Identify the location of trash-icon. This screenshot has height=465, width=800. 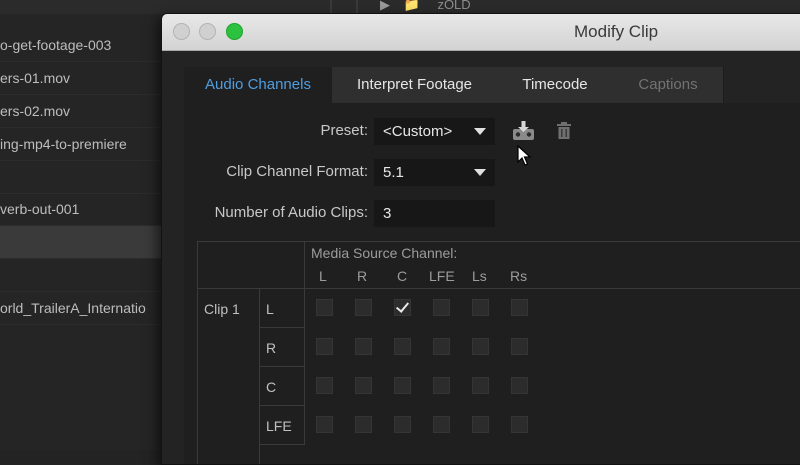
(564, 133).